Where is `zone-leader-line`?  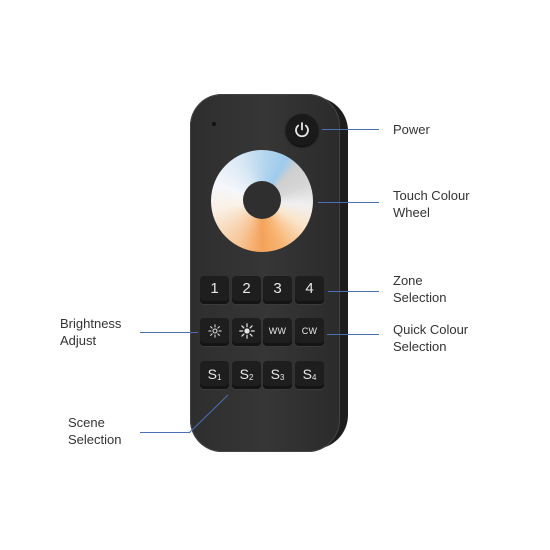 zone-leader-line is located at coordinates (353, 291).